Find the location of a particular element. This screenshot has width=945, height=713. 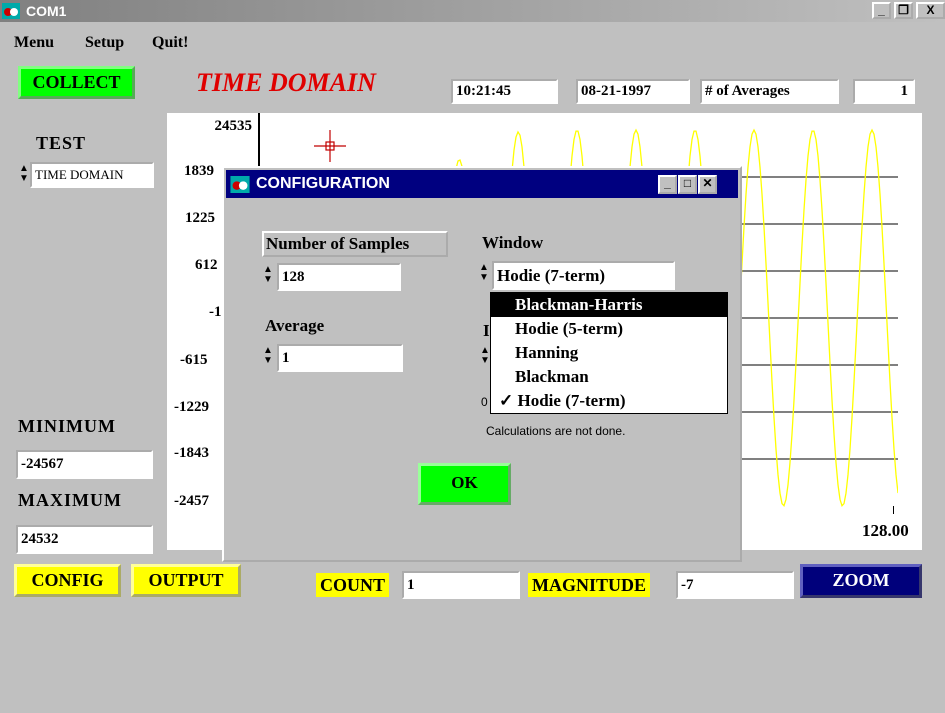

y-tick: 1225 is located at coordinates (200, 218).